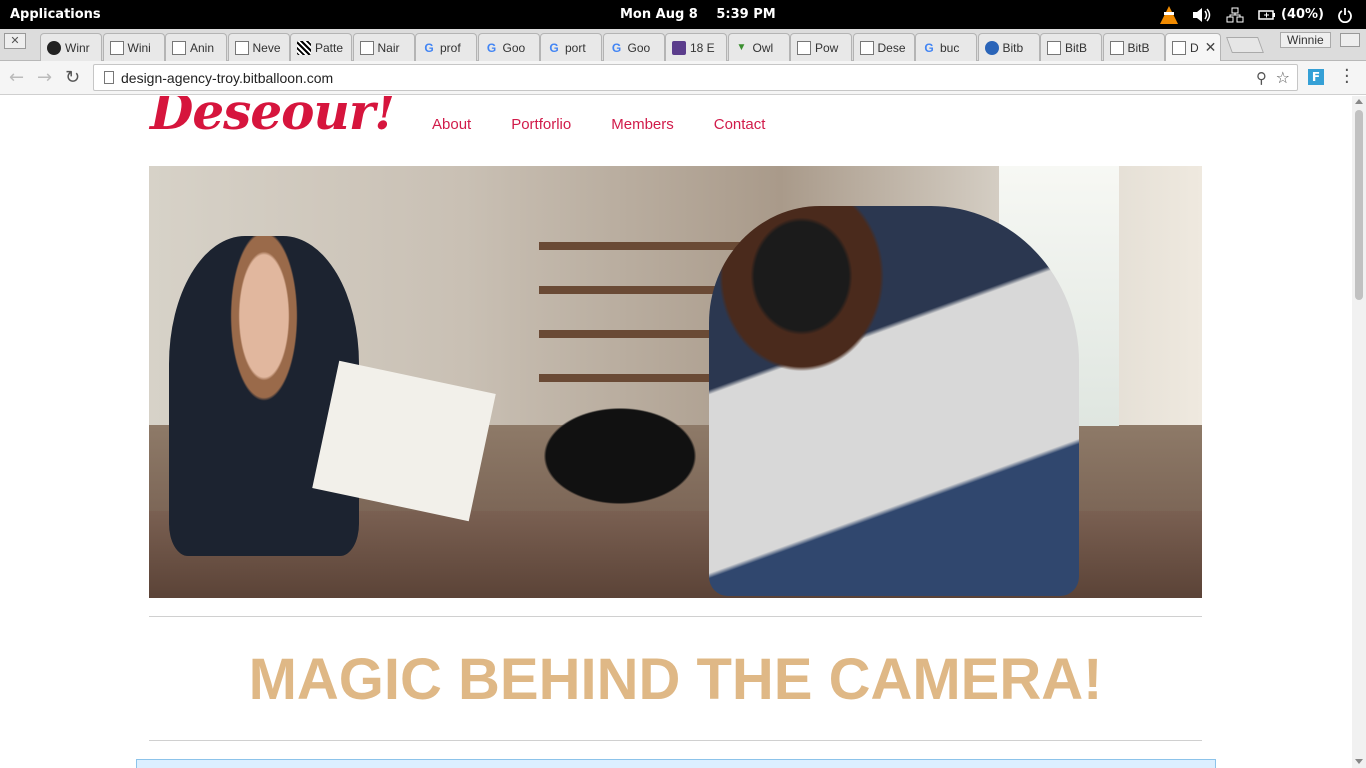  I want to click on photo-woman-figure, so click(264, 396).